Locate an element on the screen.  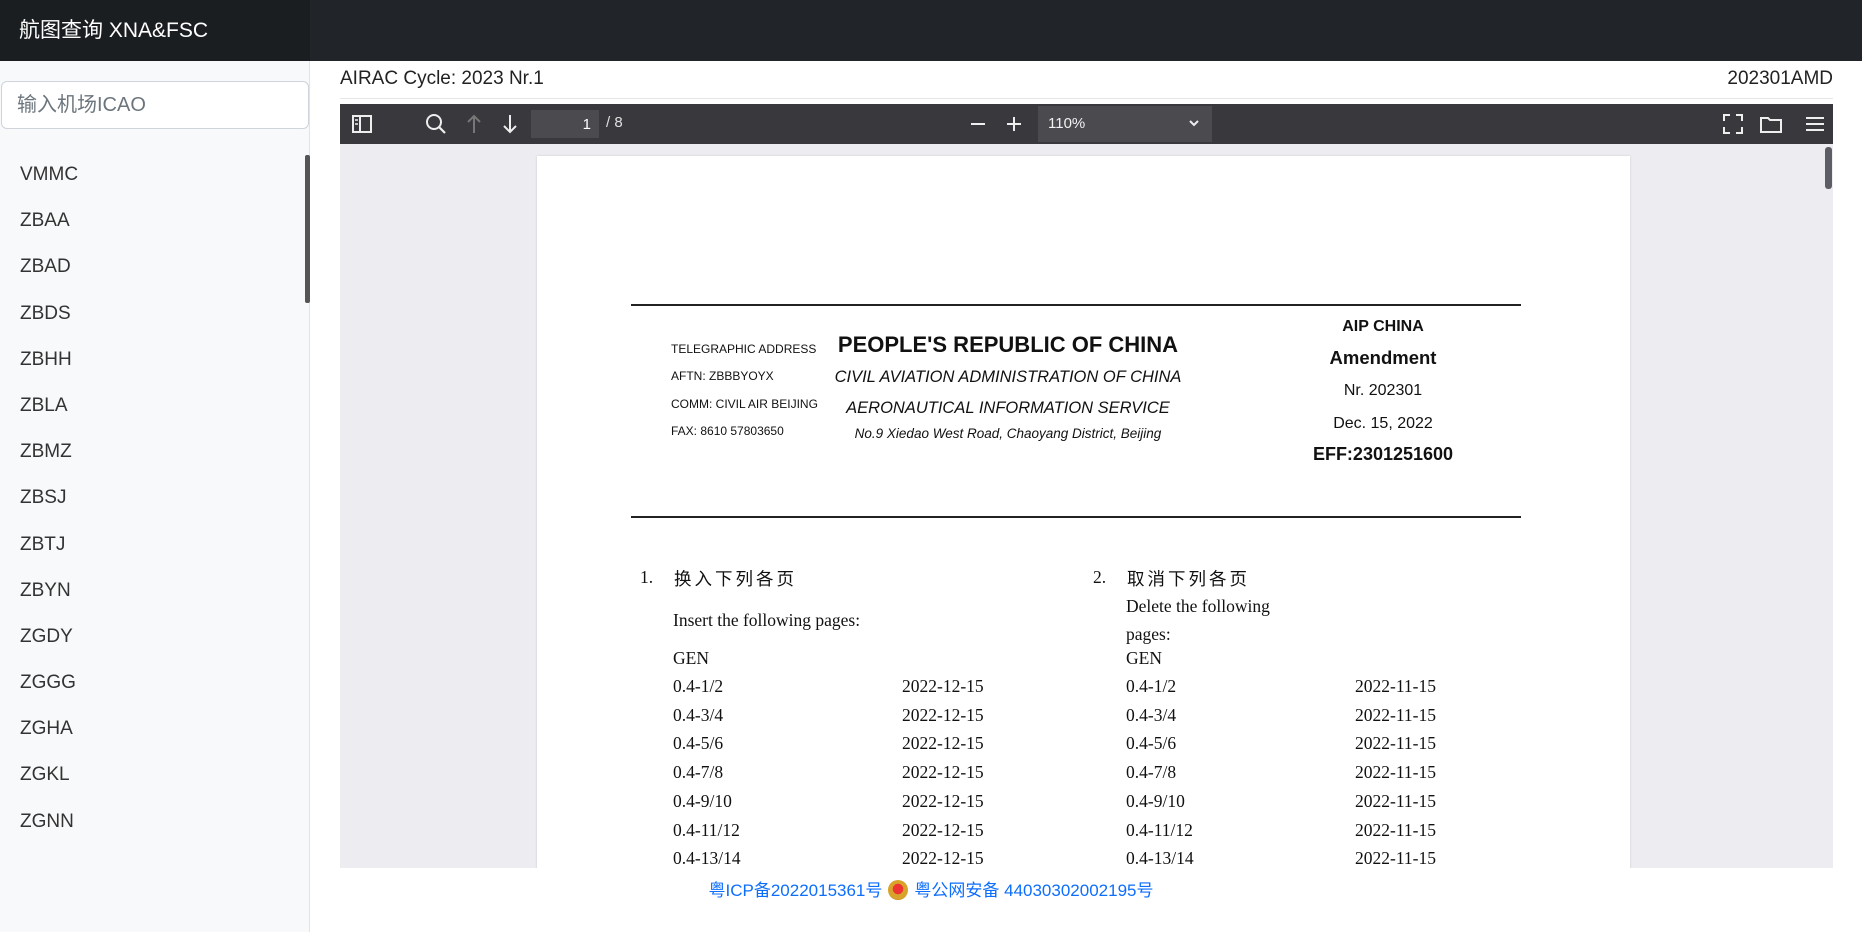
minus-icon is located at coordinates (978, 124).